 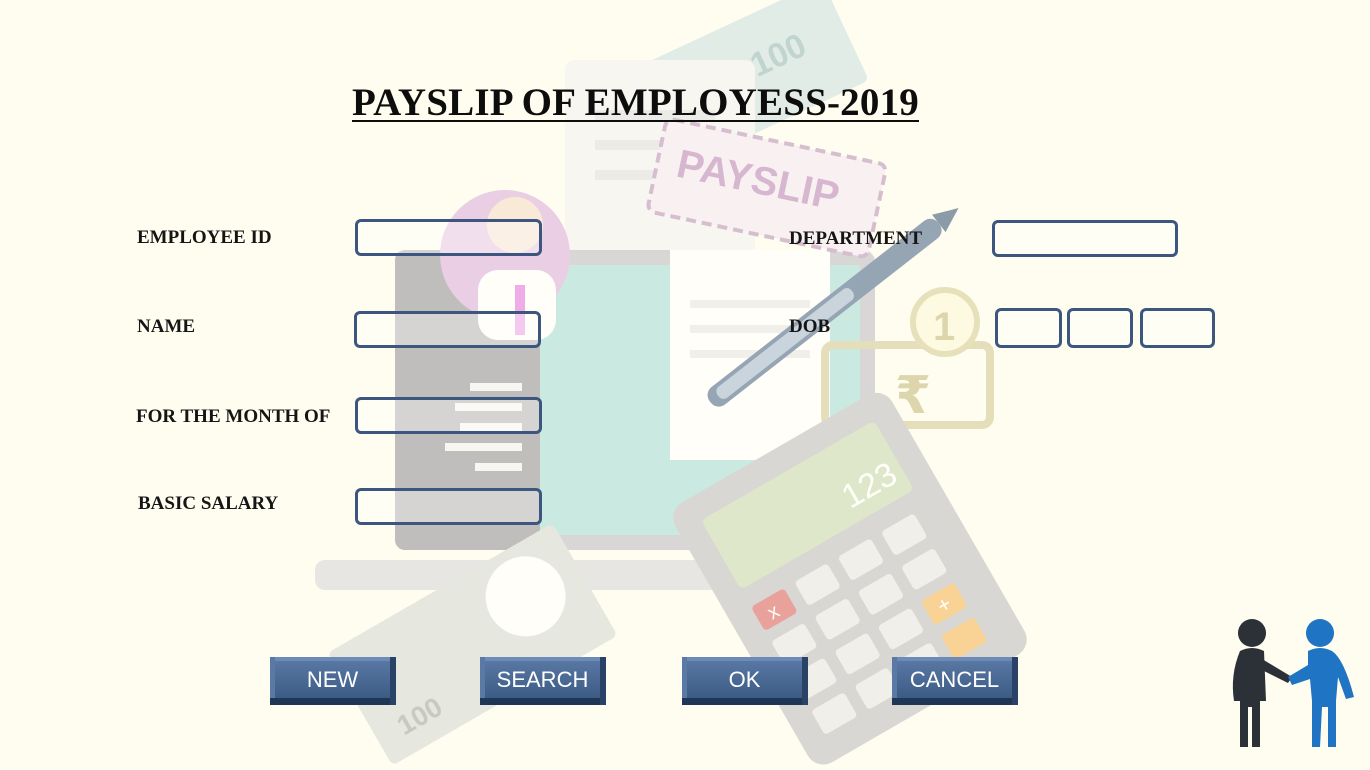 I want to click on basic-salary-input, so click(x=448, y=506).